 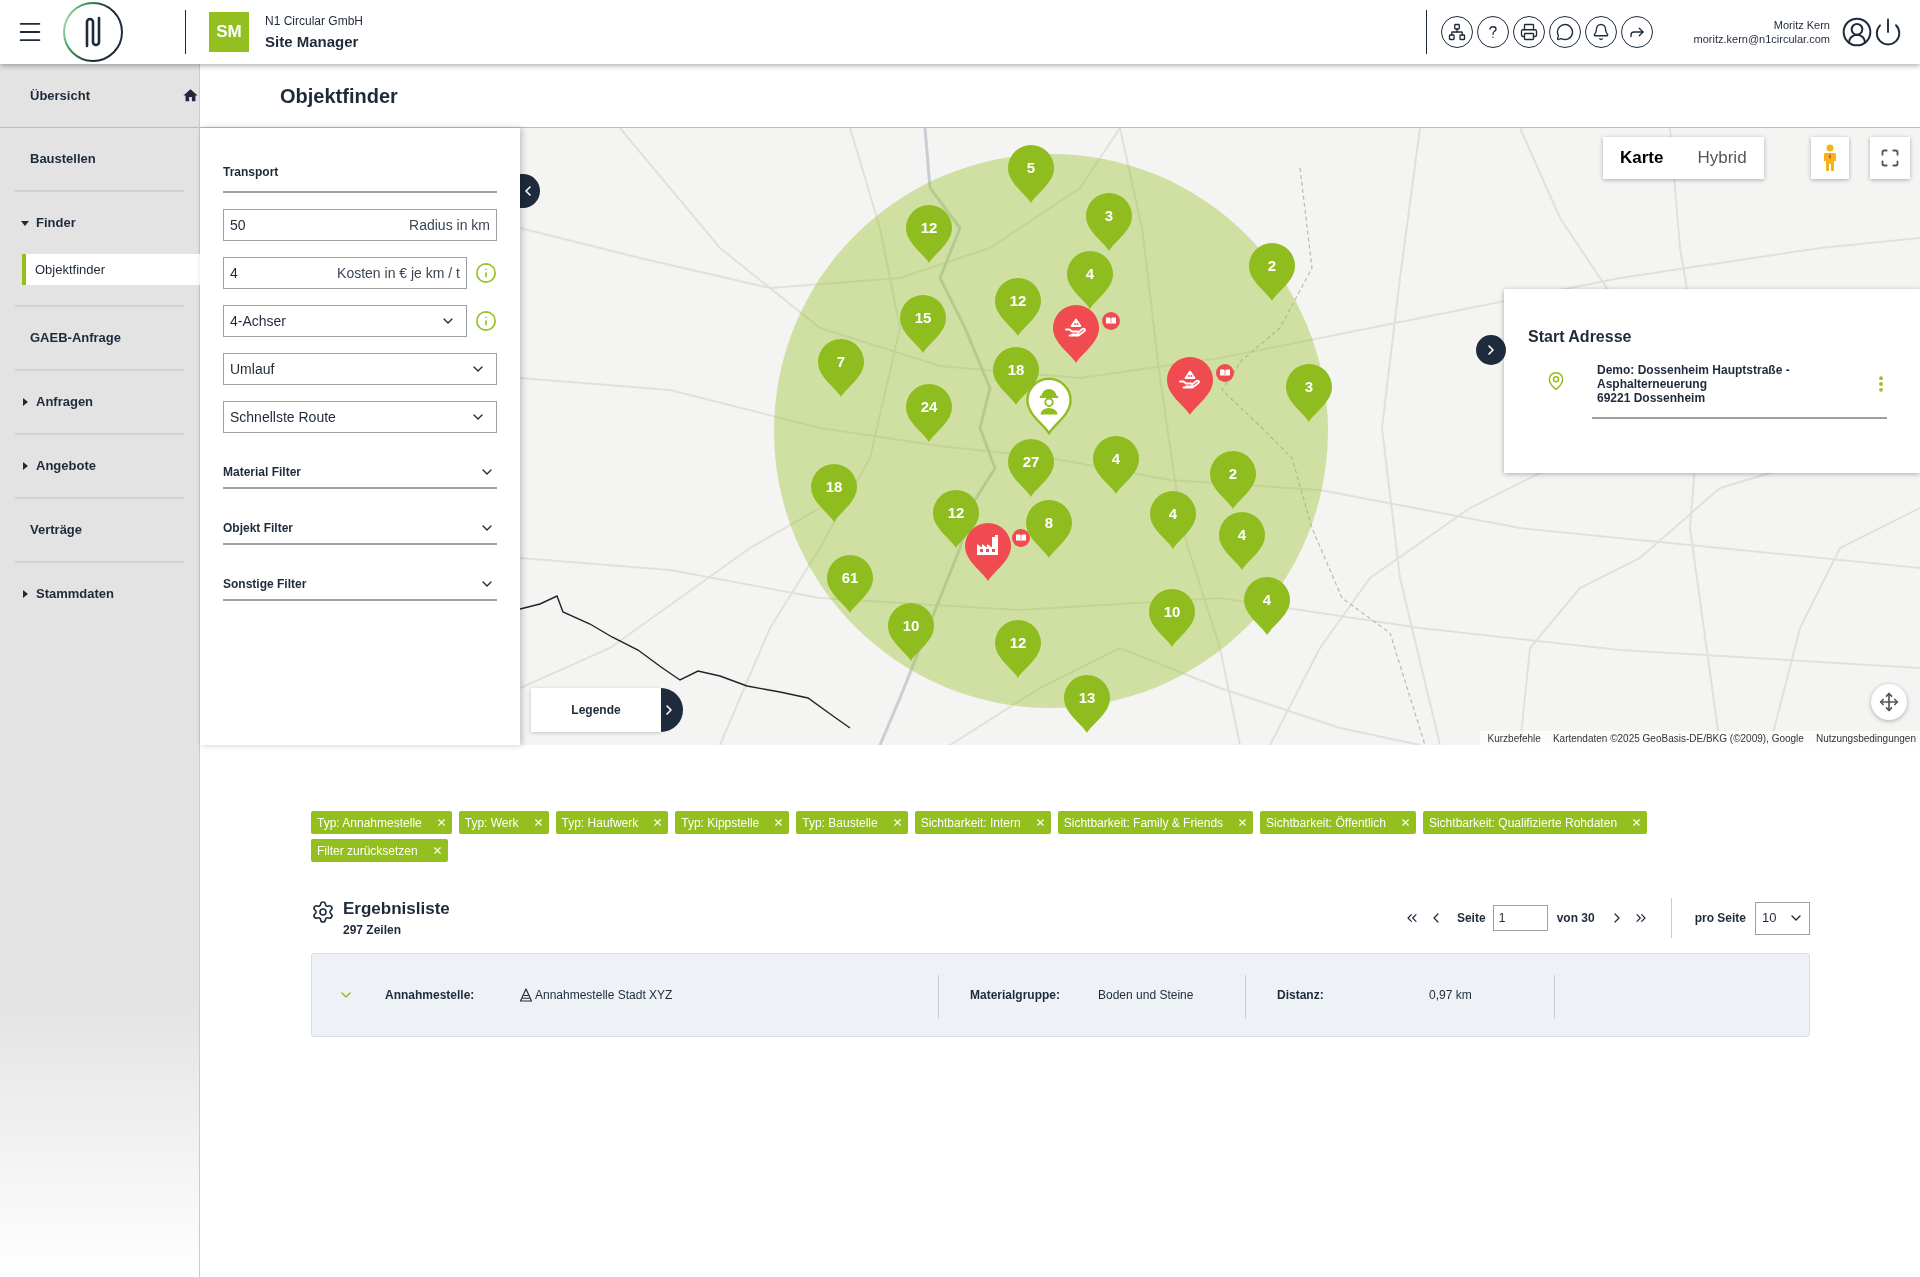 I want to click on sidebar-item: Verträge, so click(x=99, y=530).